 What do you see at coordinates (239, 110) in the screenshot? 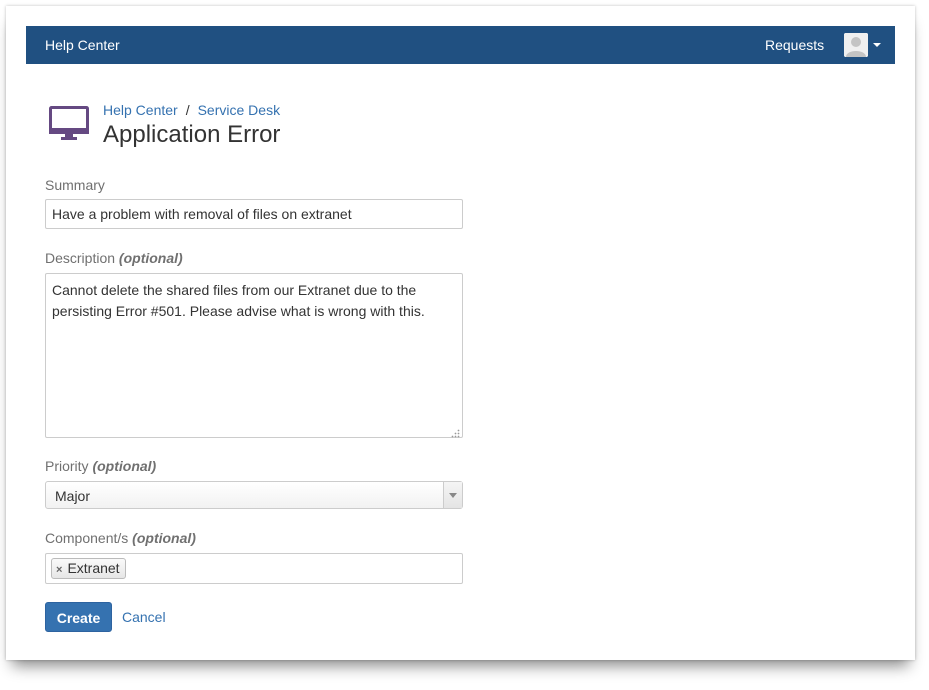
I see `breadcrumb-service-desk: Service Desk` at bounding box center [239, 110].